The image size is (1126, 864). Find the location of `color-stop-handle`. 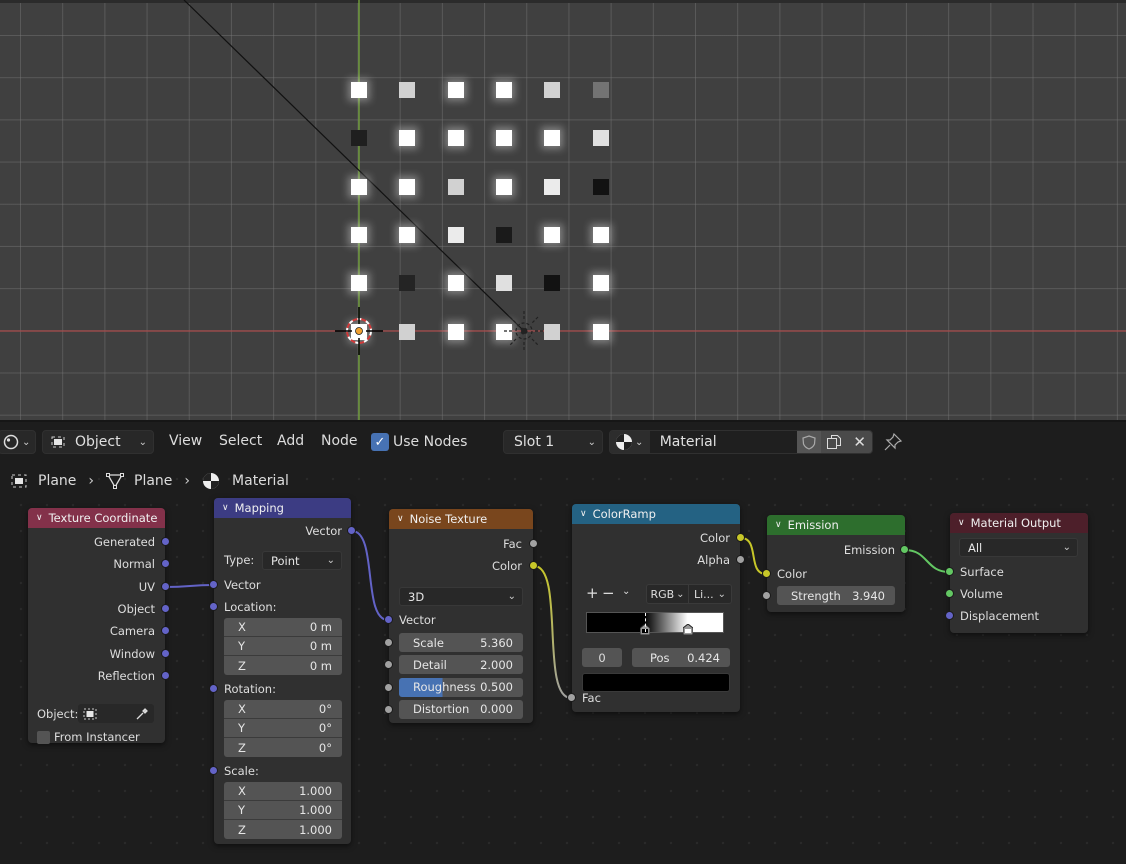

color-stop-handle is located at coordinates (688, 629).